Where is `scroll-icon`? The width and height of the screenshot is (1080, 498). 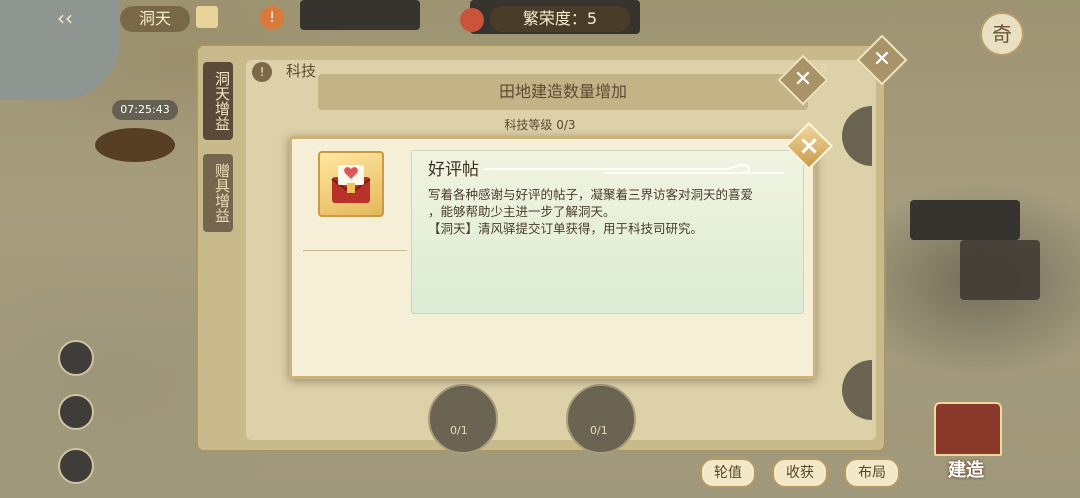 scroll-icon is located at coordinates (207, 17).